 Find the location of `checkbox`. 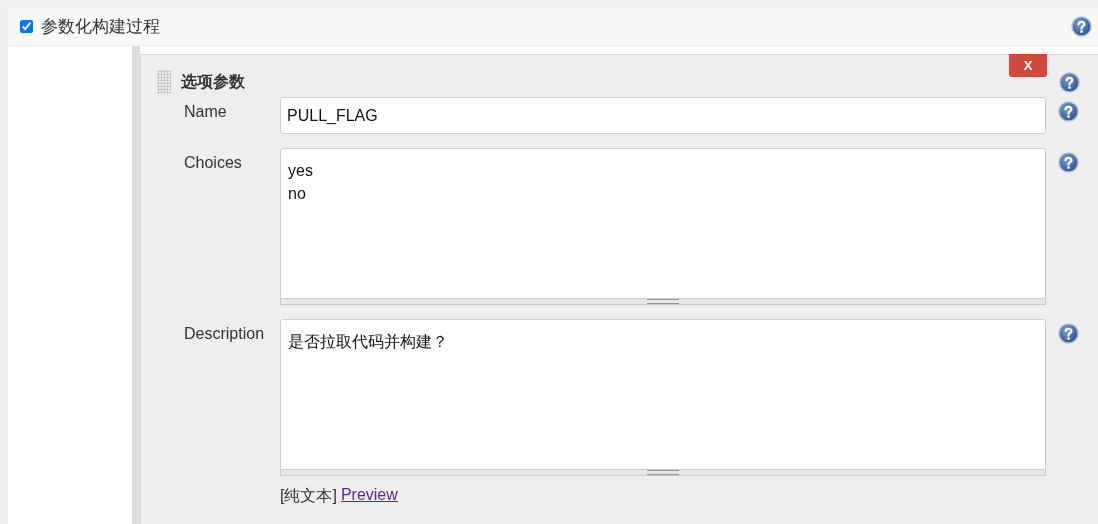

checkbox is located at coordinates (26, 26).